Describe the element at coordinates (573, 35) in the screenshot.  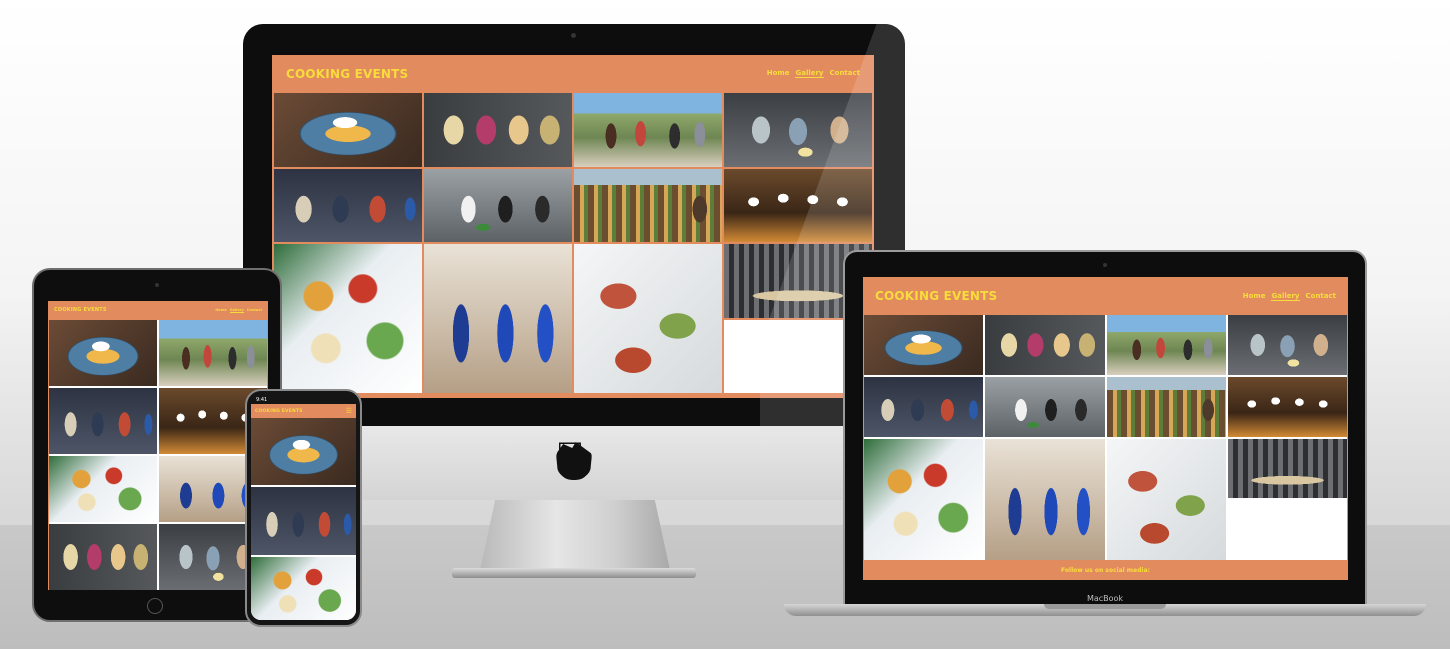
I see `imac-camera` at that location.